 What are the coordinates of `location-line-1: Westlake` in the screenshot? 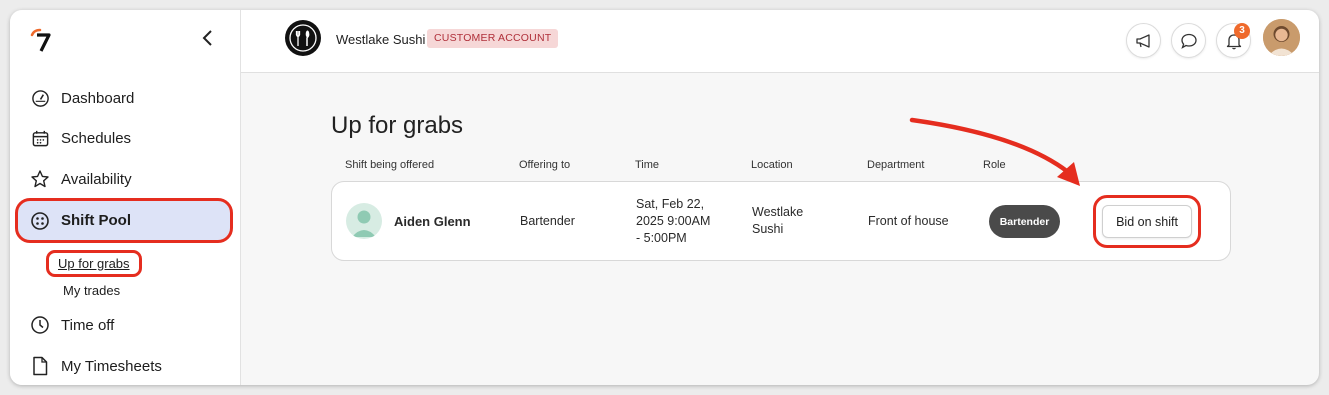 It's located at (778, 212).